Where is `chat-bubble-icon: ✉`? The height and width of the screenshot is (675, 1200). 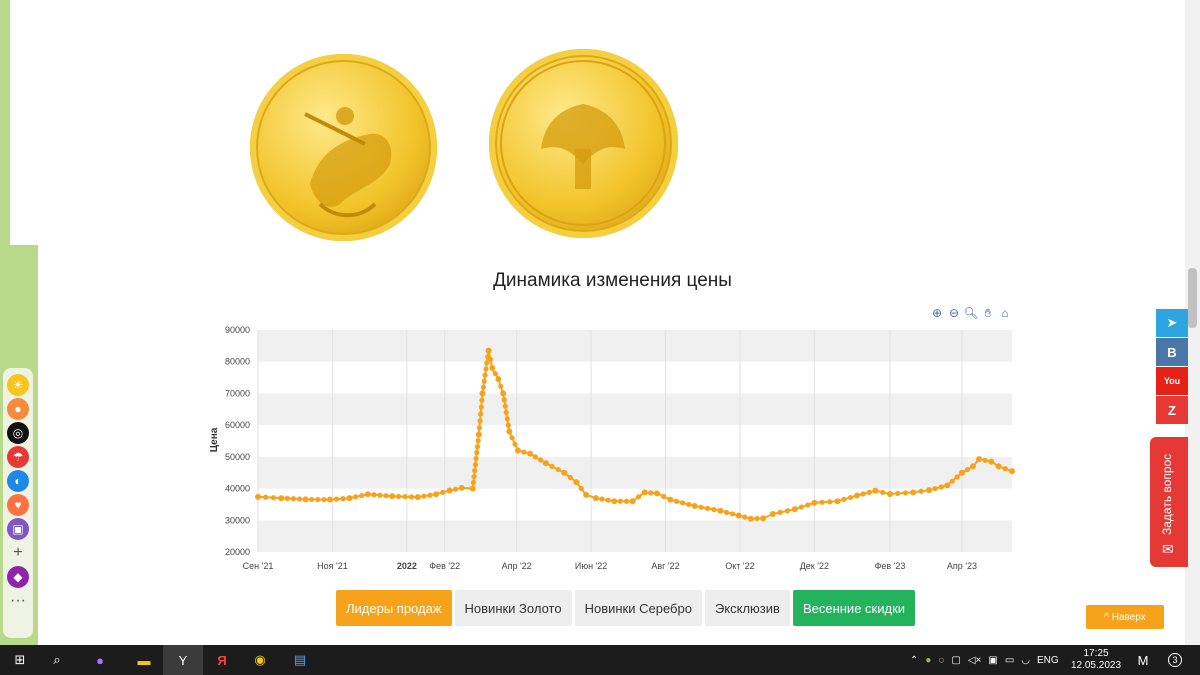
chat-bubble-icon: ✉ is located at coordinates (1168, 549).